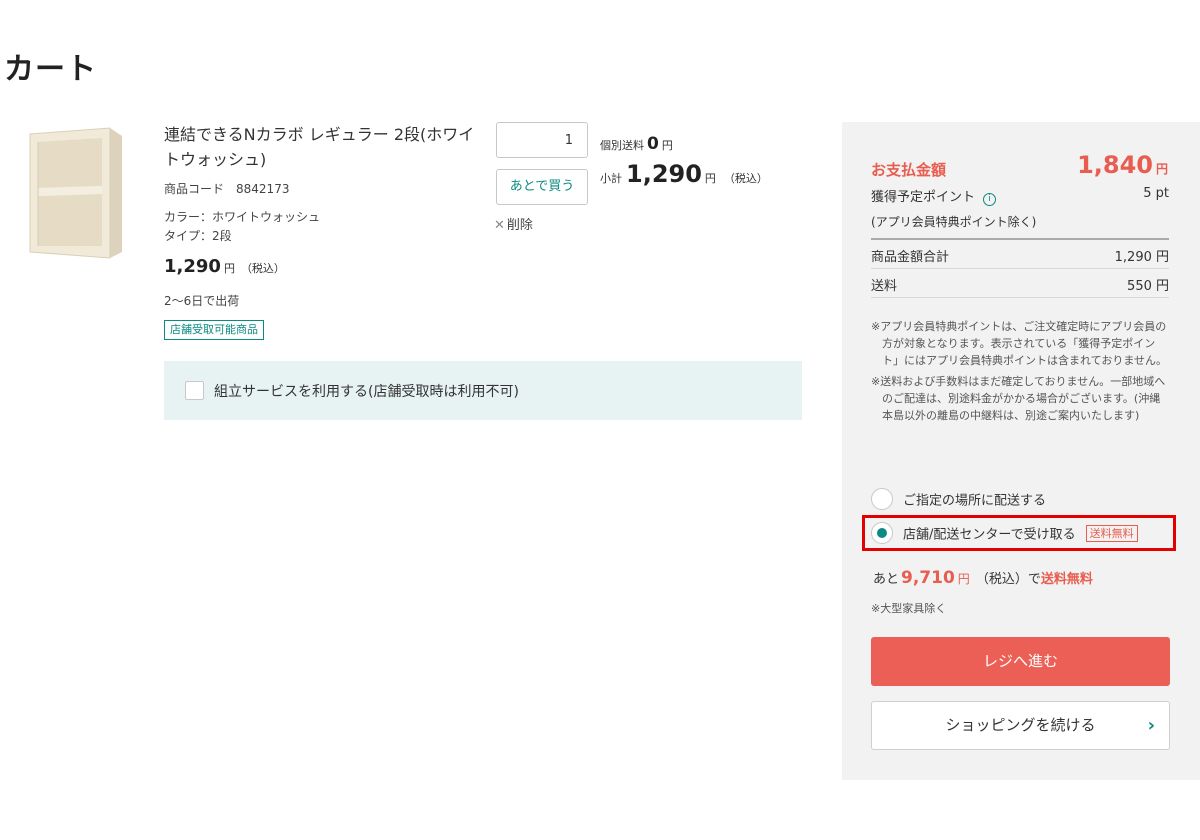 The height and width of the screenshot is (840, 1200). I want to click on product-color: カラー：ホワイトウォッシュ, so click(242, 217).